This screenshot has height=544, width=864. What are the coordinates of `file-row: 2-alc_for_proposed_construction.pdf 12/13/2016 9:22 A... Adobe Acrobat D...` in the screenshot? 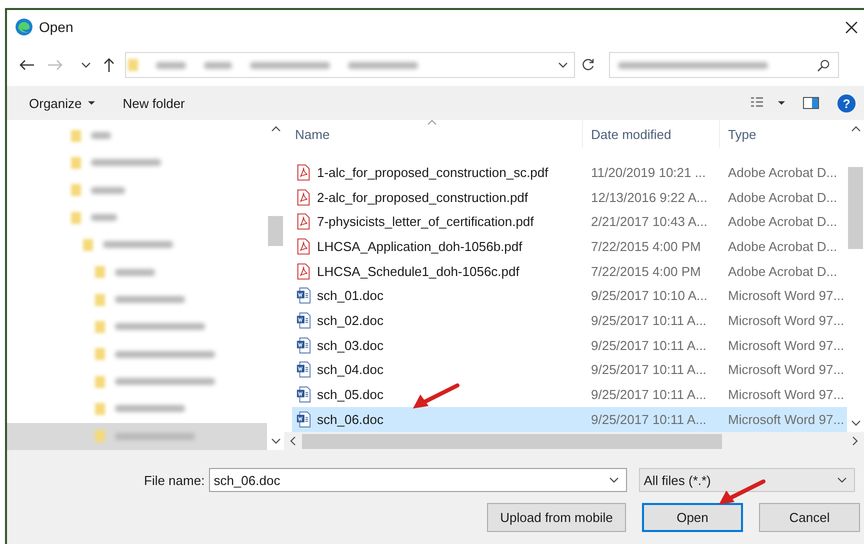 It's located at (569, 197).